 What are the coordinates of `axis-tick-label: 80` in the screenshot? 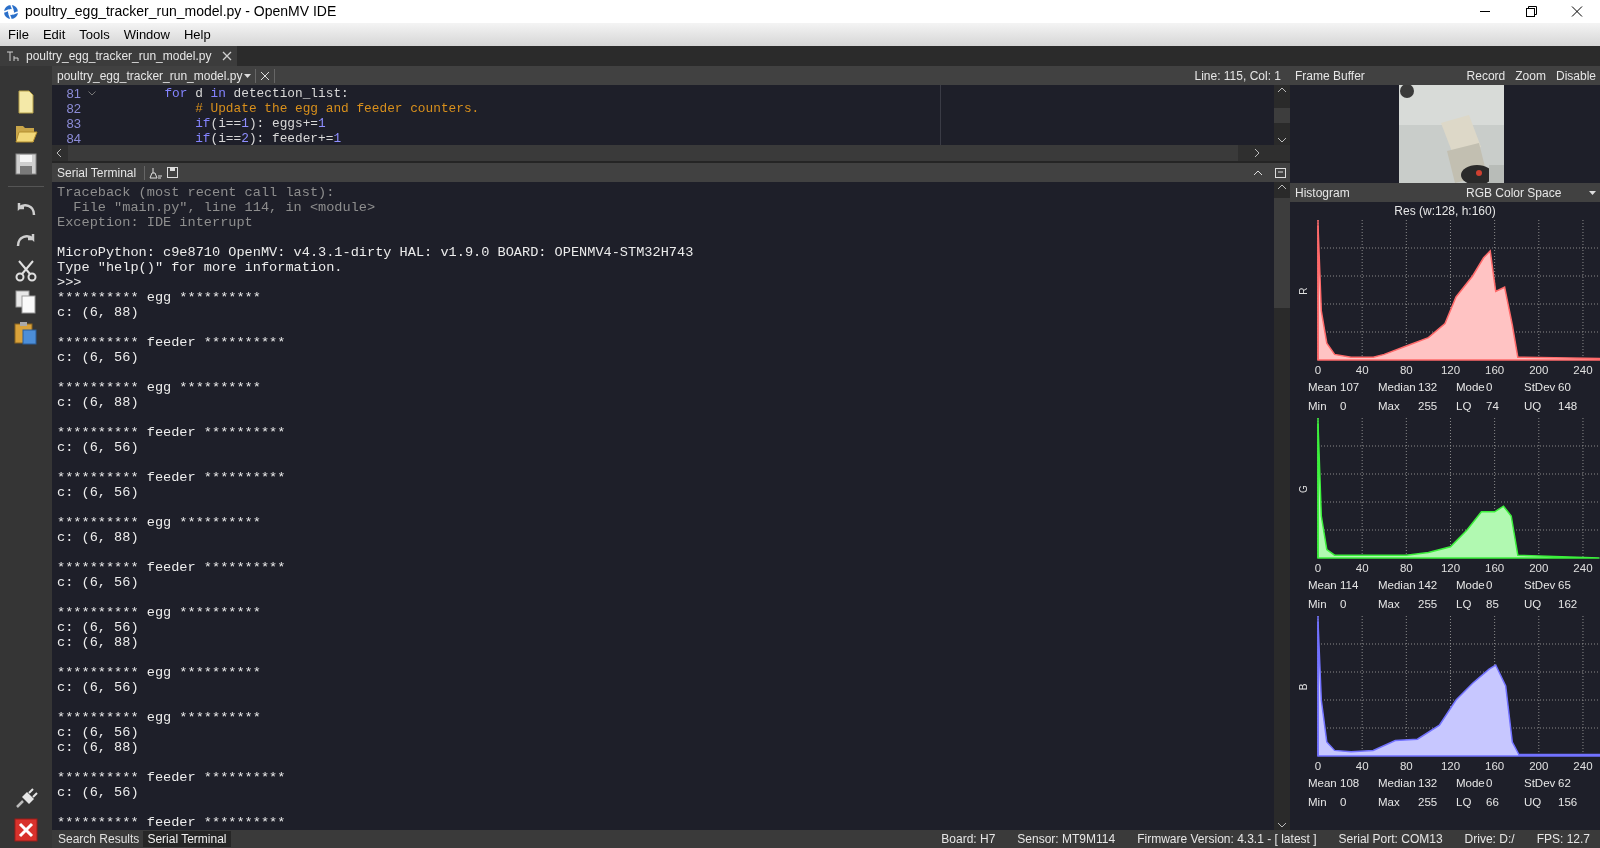 It's located at (1406, 370).